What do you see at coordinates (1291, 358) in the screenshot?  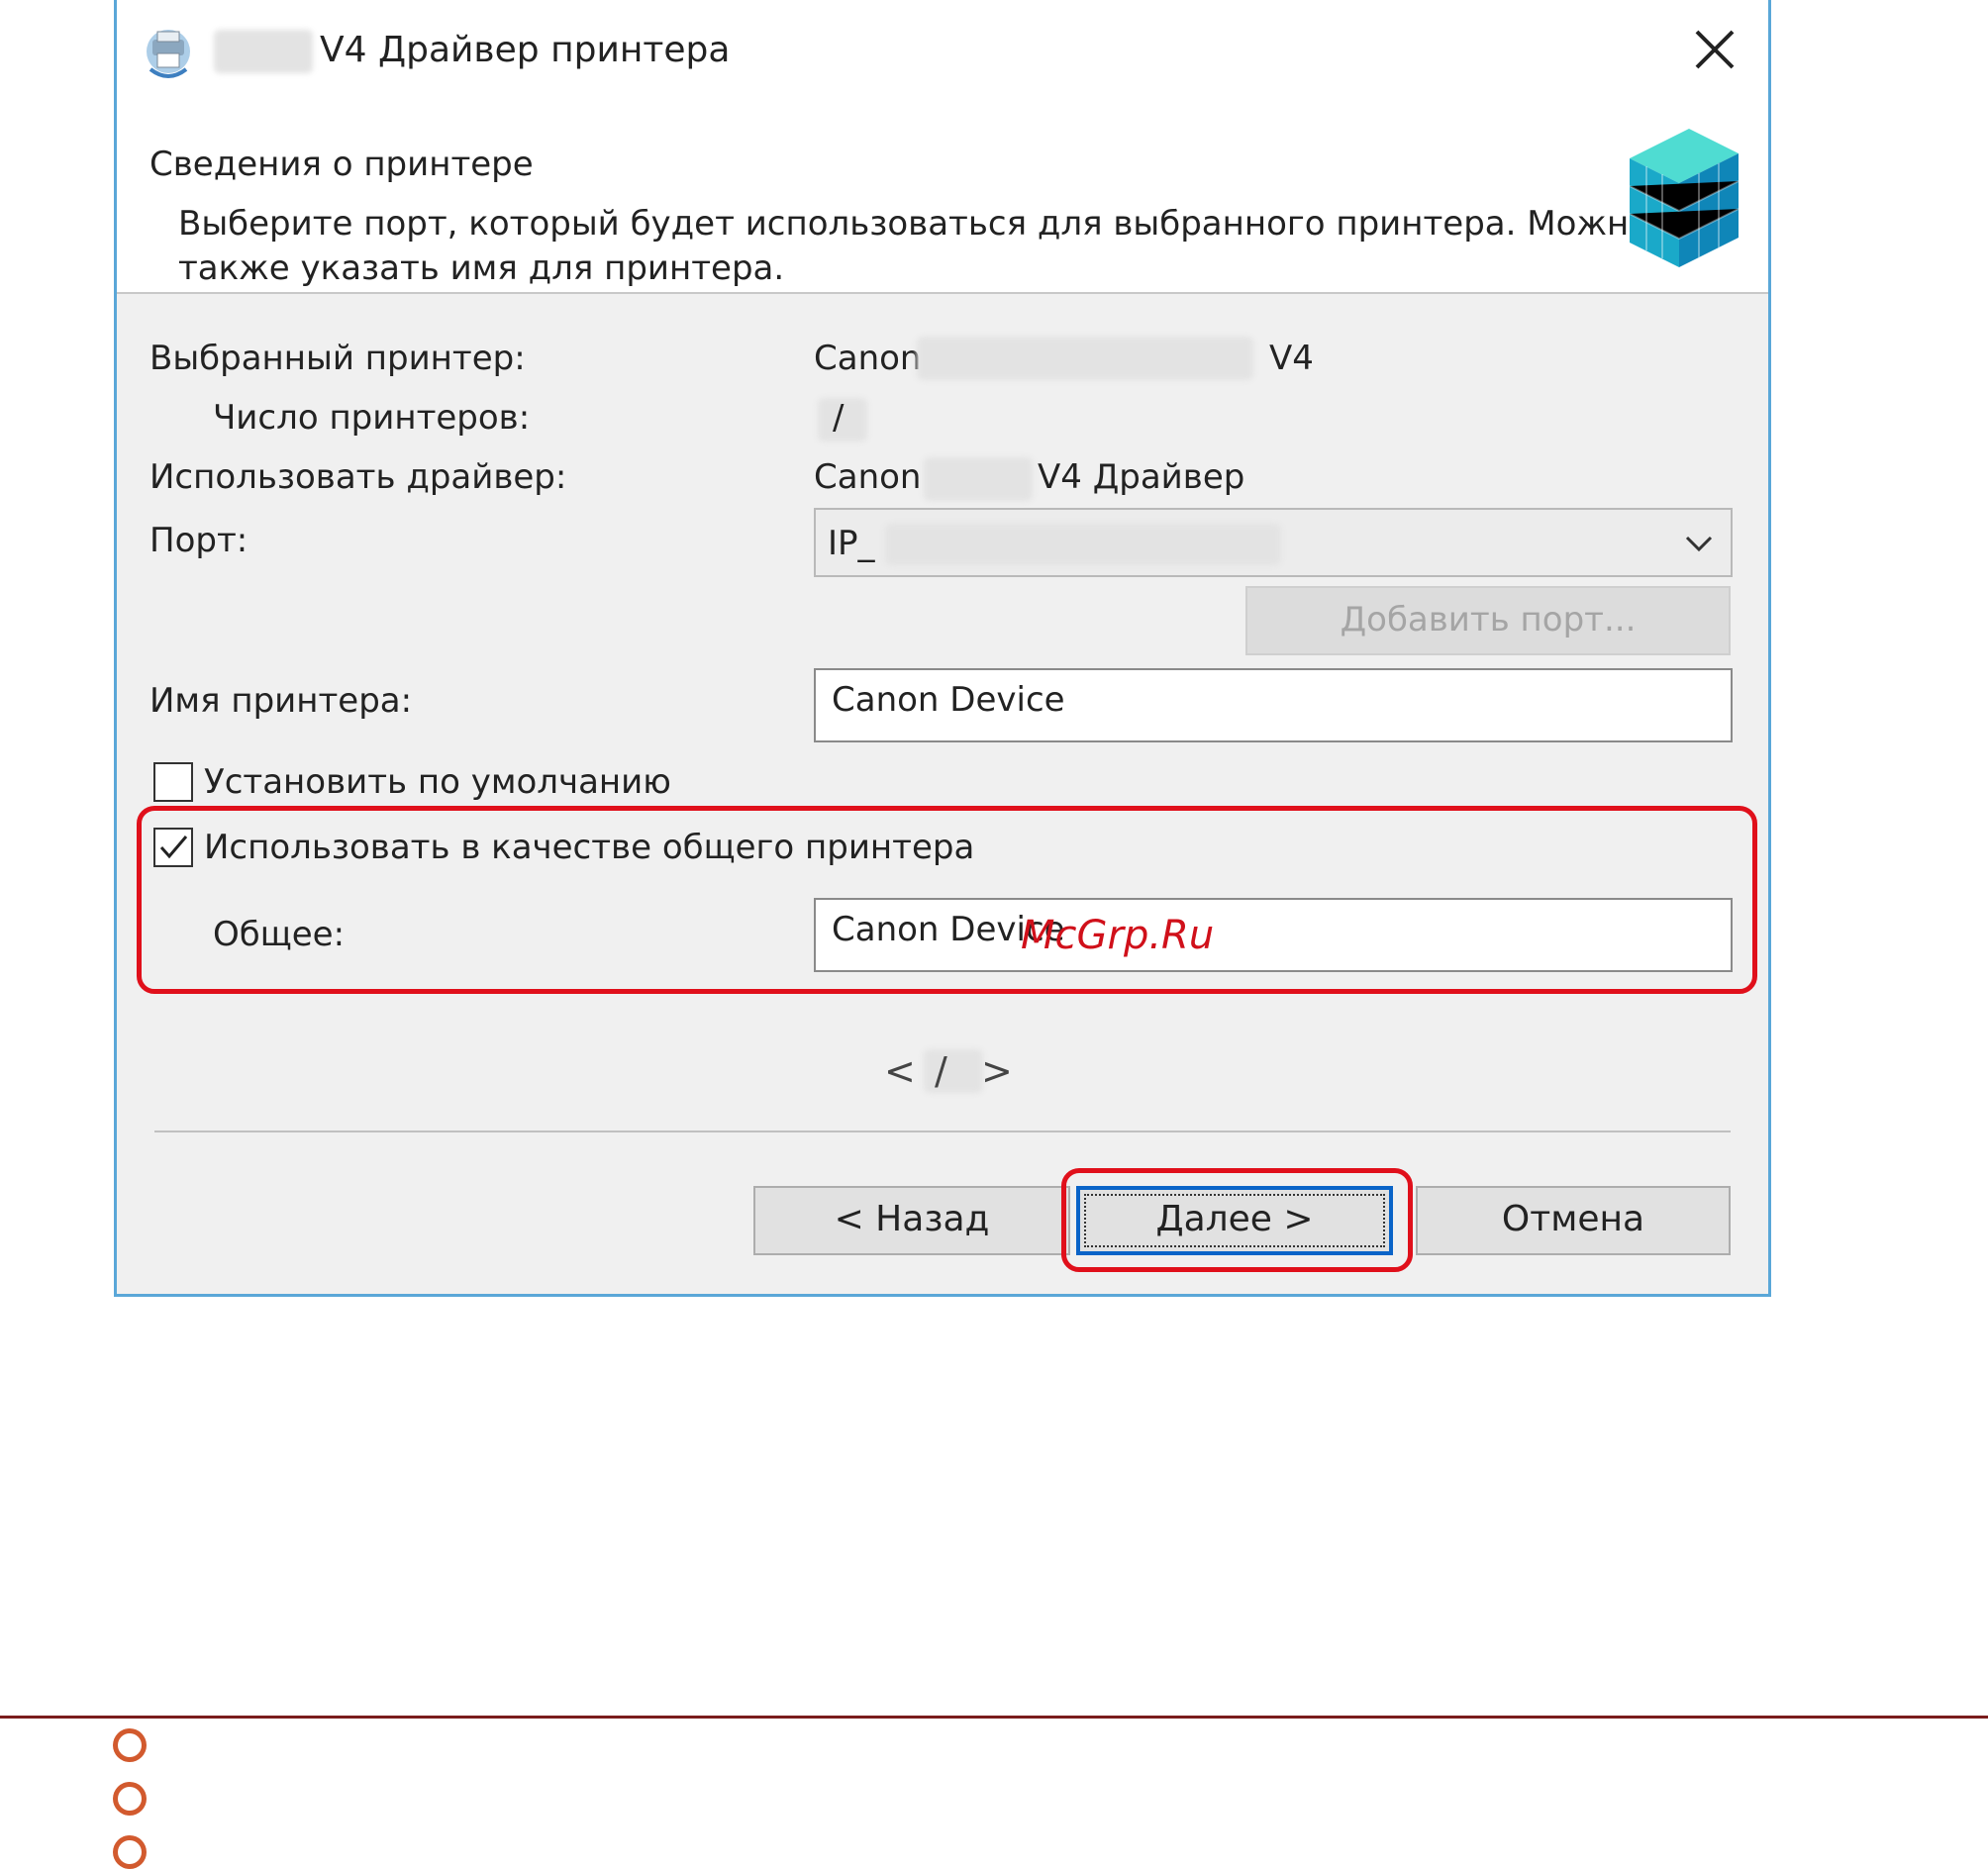 I see `selected-printer-suffix: V4` at bounding box center [1291, 358].